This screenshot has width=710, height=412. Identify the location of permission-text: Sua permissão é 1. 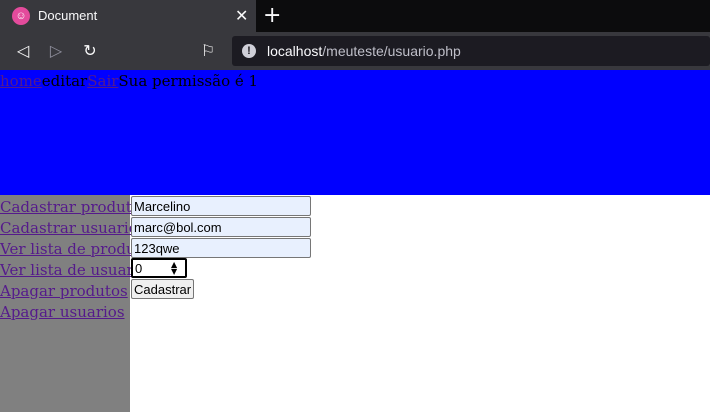
(188, 81).